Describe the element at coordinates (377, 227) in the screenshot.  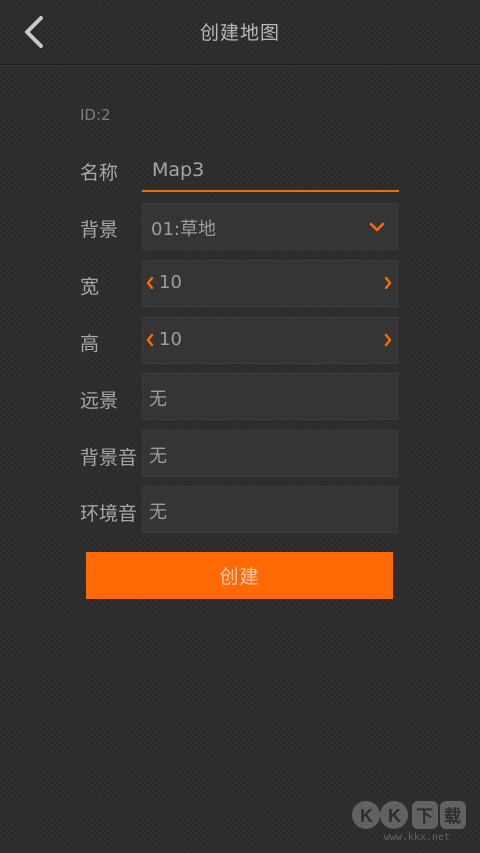
I see `chevron-down-icon` at that location.